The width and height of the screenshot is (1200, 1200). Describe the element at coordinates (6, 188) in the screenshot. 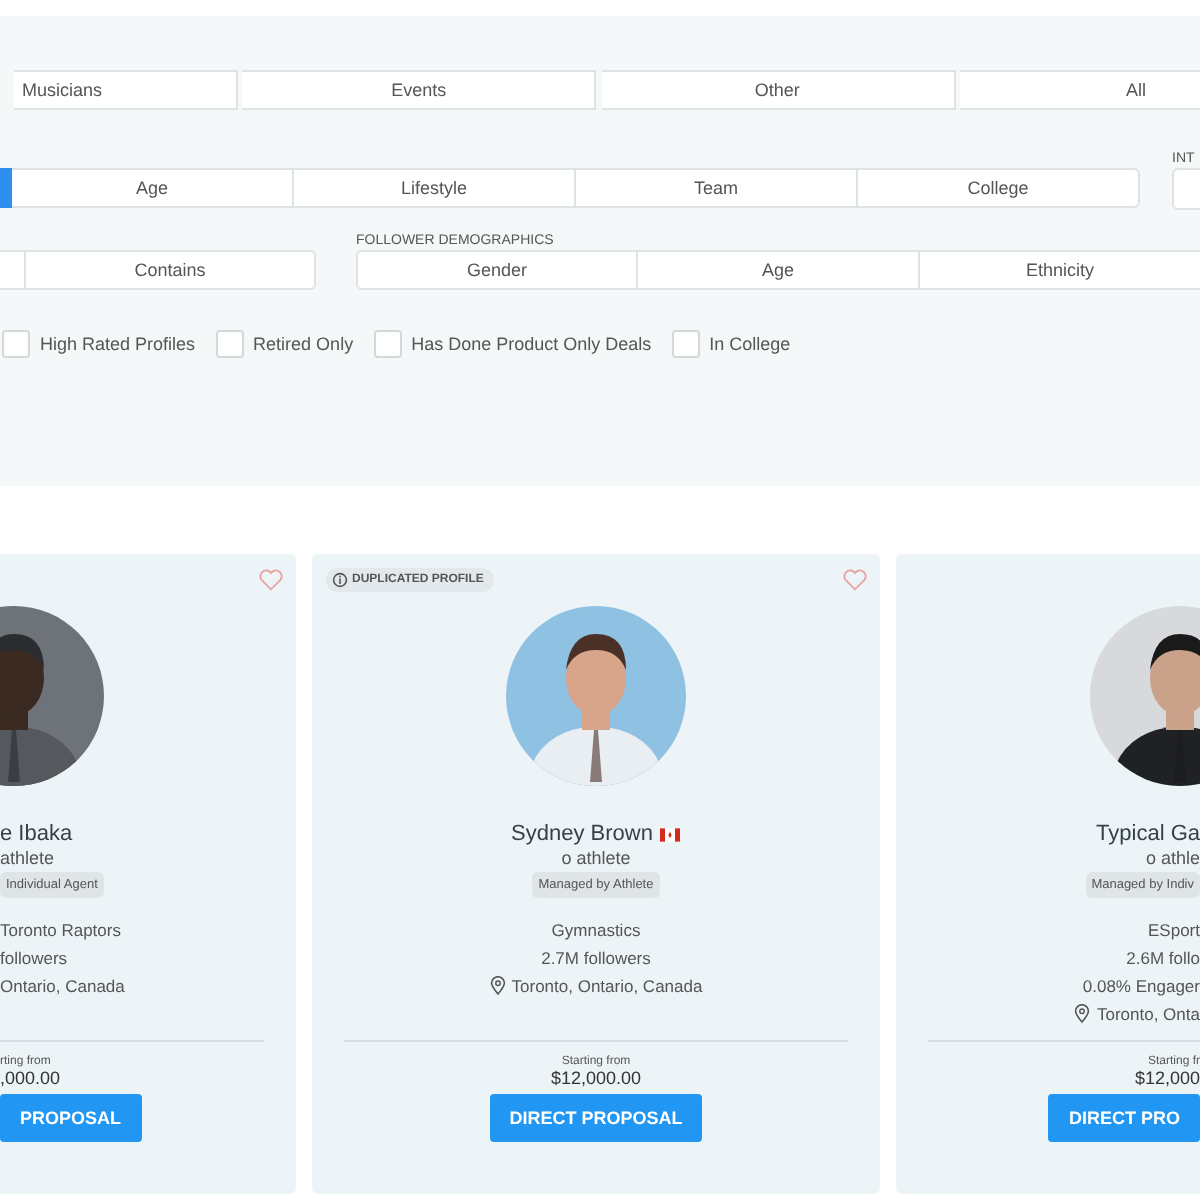

I see `filter-tab` at that location.